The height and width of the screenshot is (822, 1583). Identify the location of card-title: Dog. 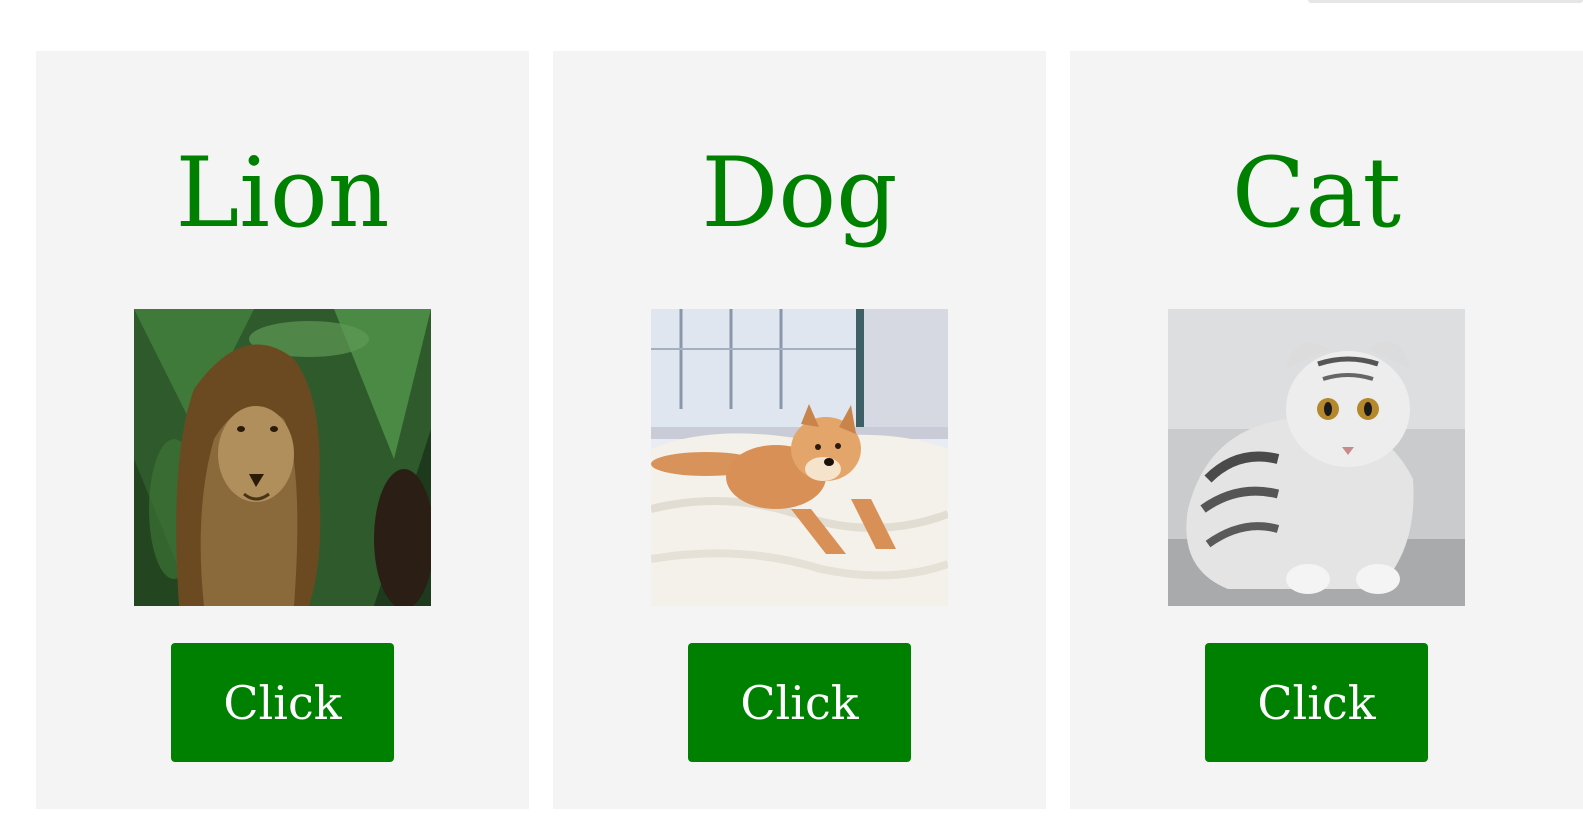
(799, 193).